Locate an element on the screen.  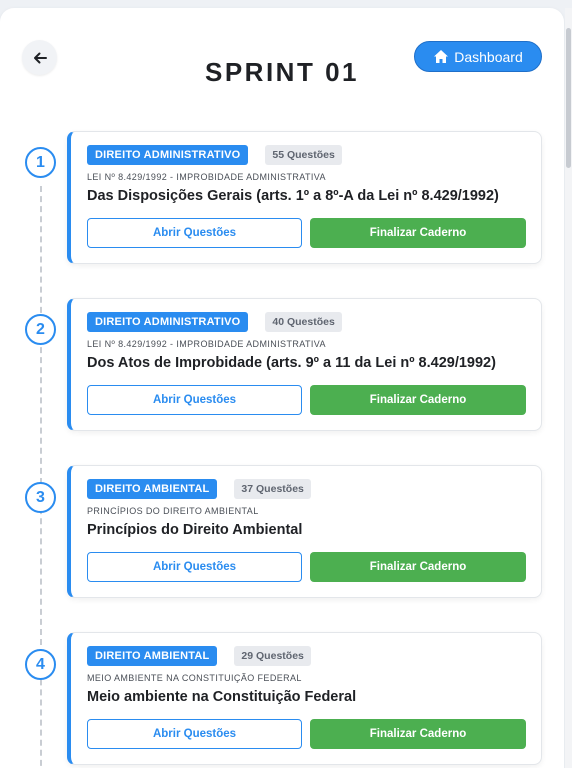
question-count-badge: 37 Questões is located at coordinates (272, 489).